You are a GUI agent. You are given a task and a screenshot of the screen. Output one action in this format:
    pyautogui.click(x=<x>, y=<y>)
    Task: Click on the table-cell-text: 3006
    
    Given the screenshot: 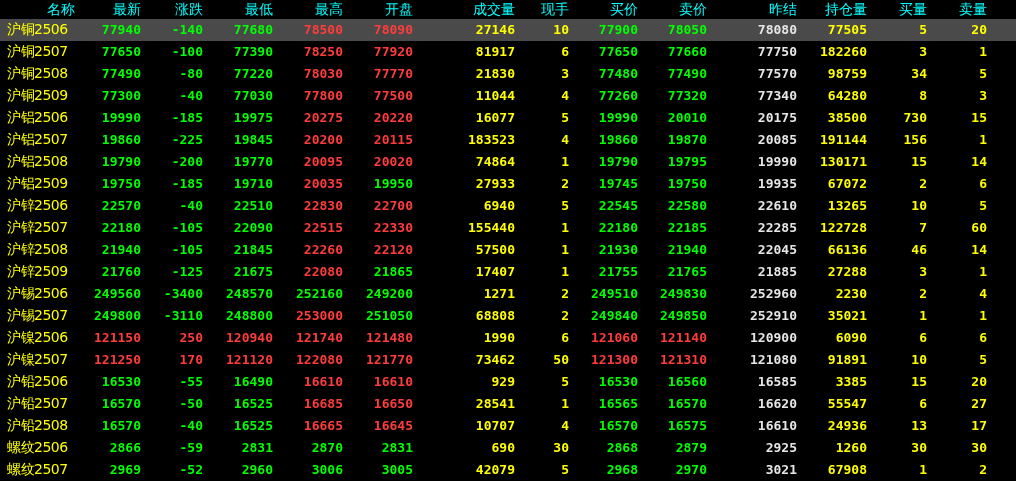 What is the action you would take?
    pyautogui.click(x=326, y=470)
    